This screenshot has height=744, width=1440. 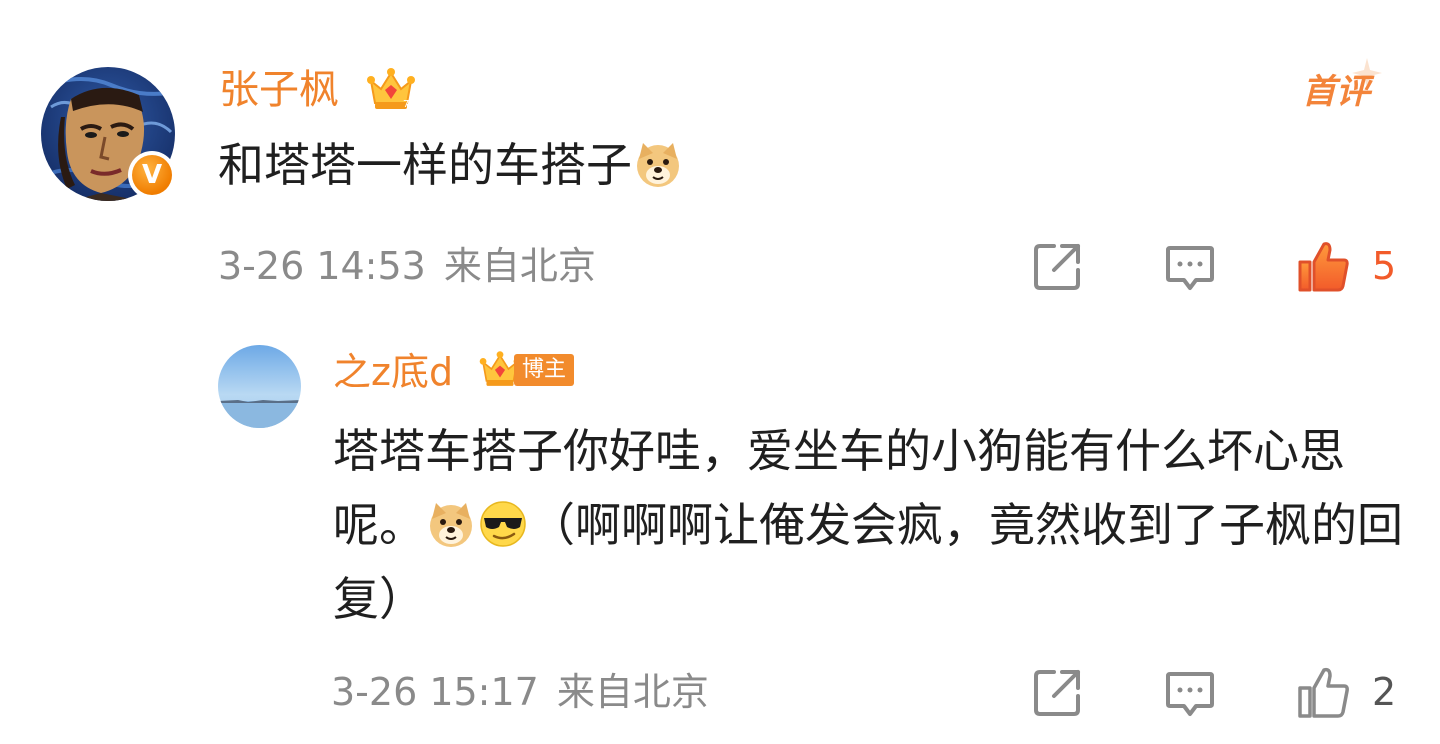 What do you see at coordinates (503, 524) in the screenshot?
I see `sunglasses-emoji` at bounding box center [503, 524].